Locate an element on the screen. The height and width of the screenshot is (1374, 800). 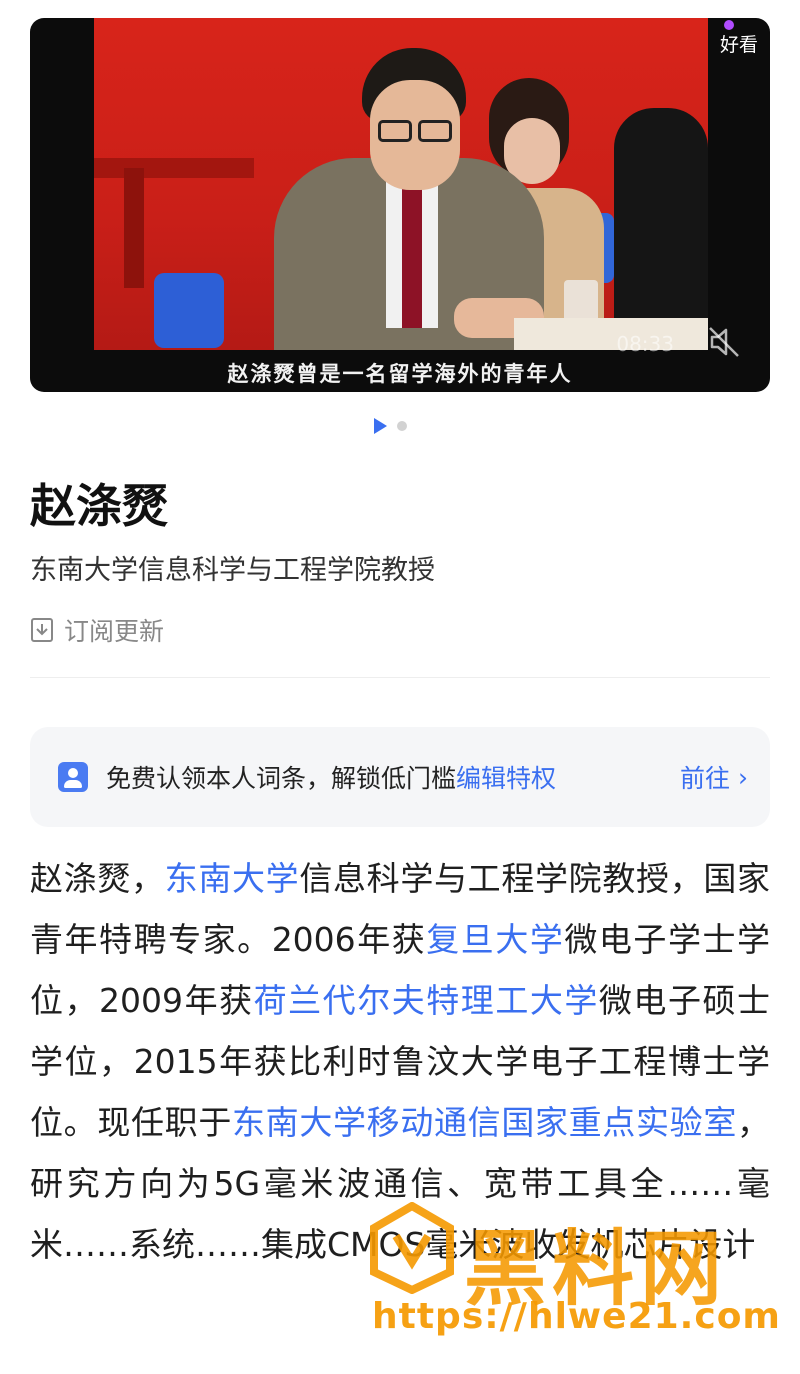
summary-text: 赵涤燹， is located at coordinates (97, 878).